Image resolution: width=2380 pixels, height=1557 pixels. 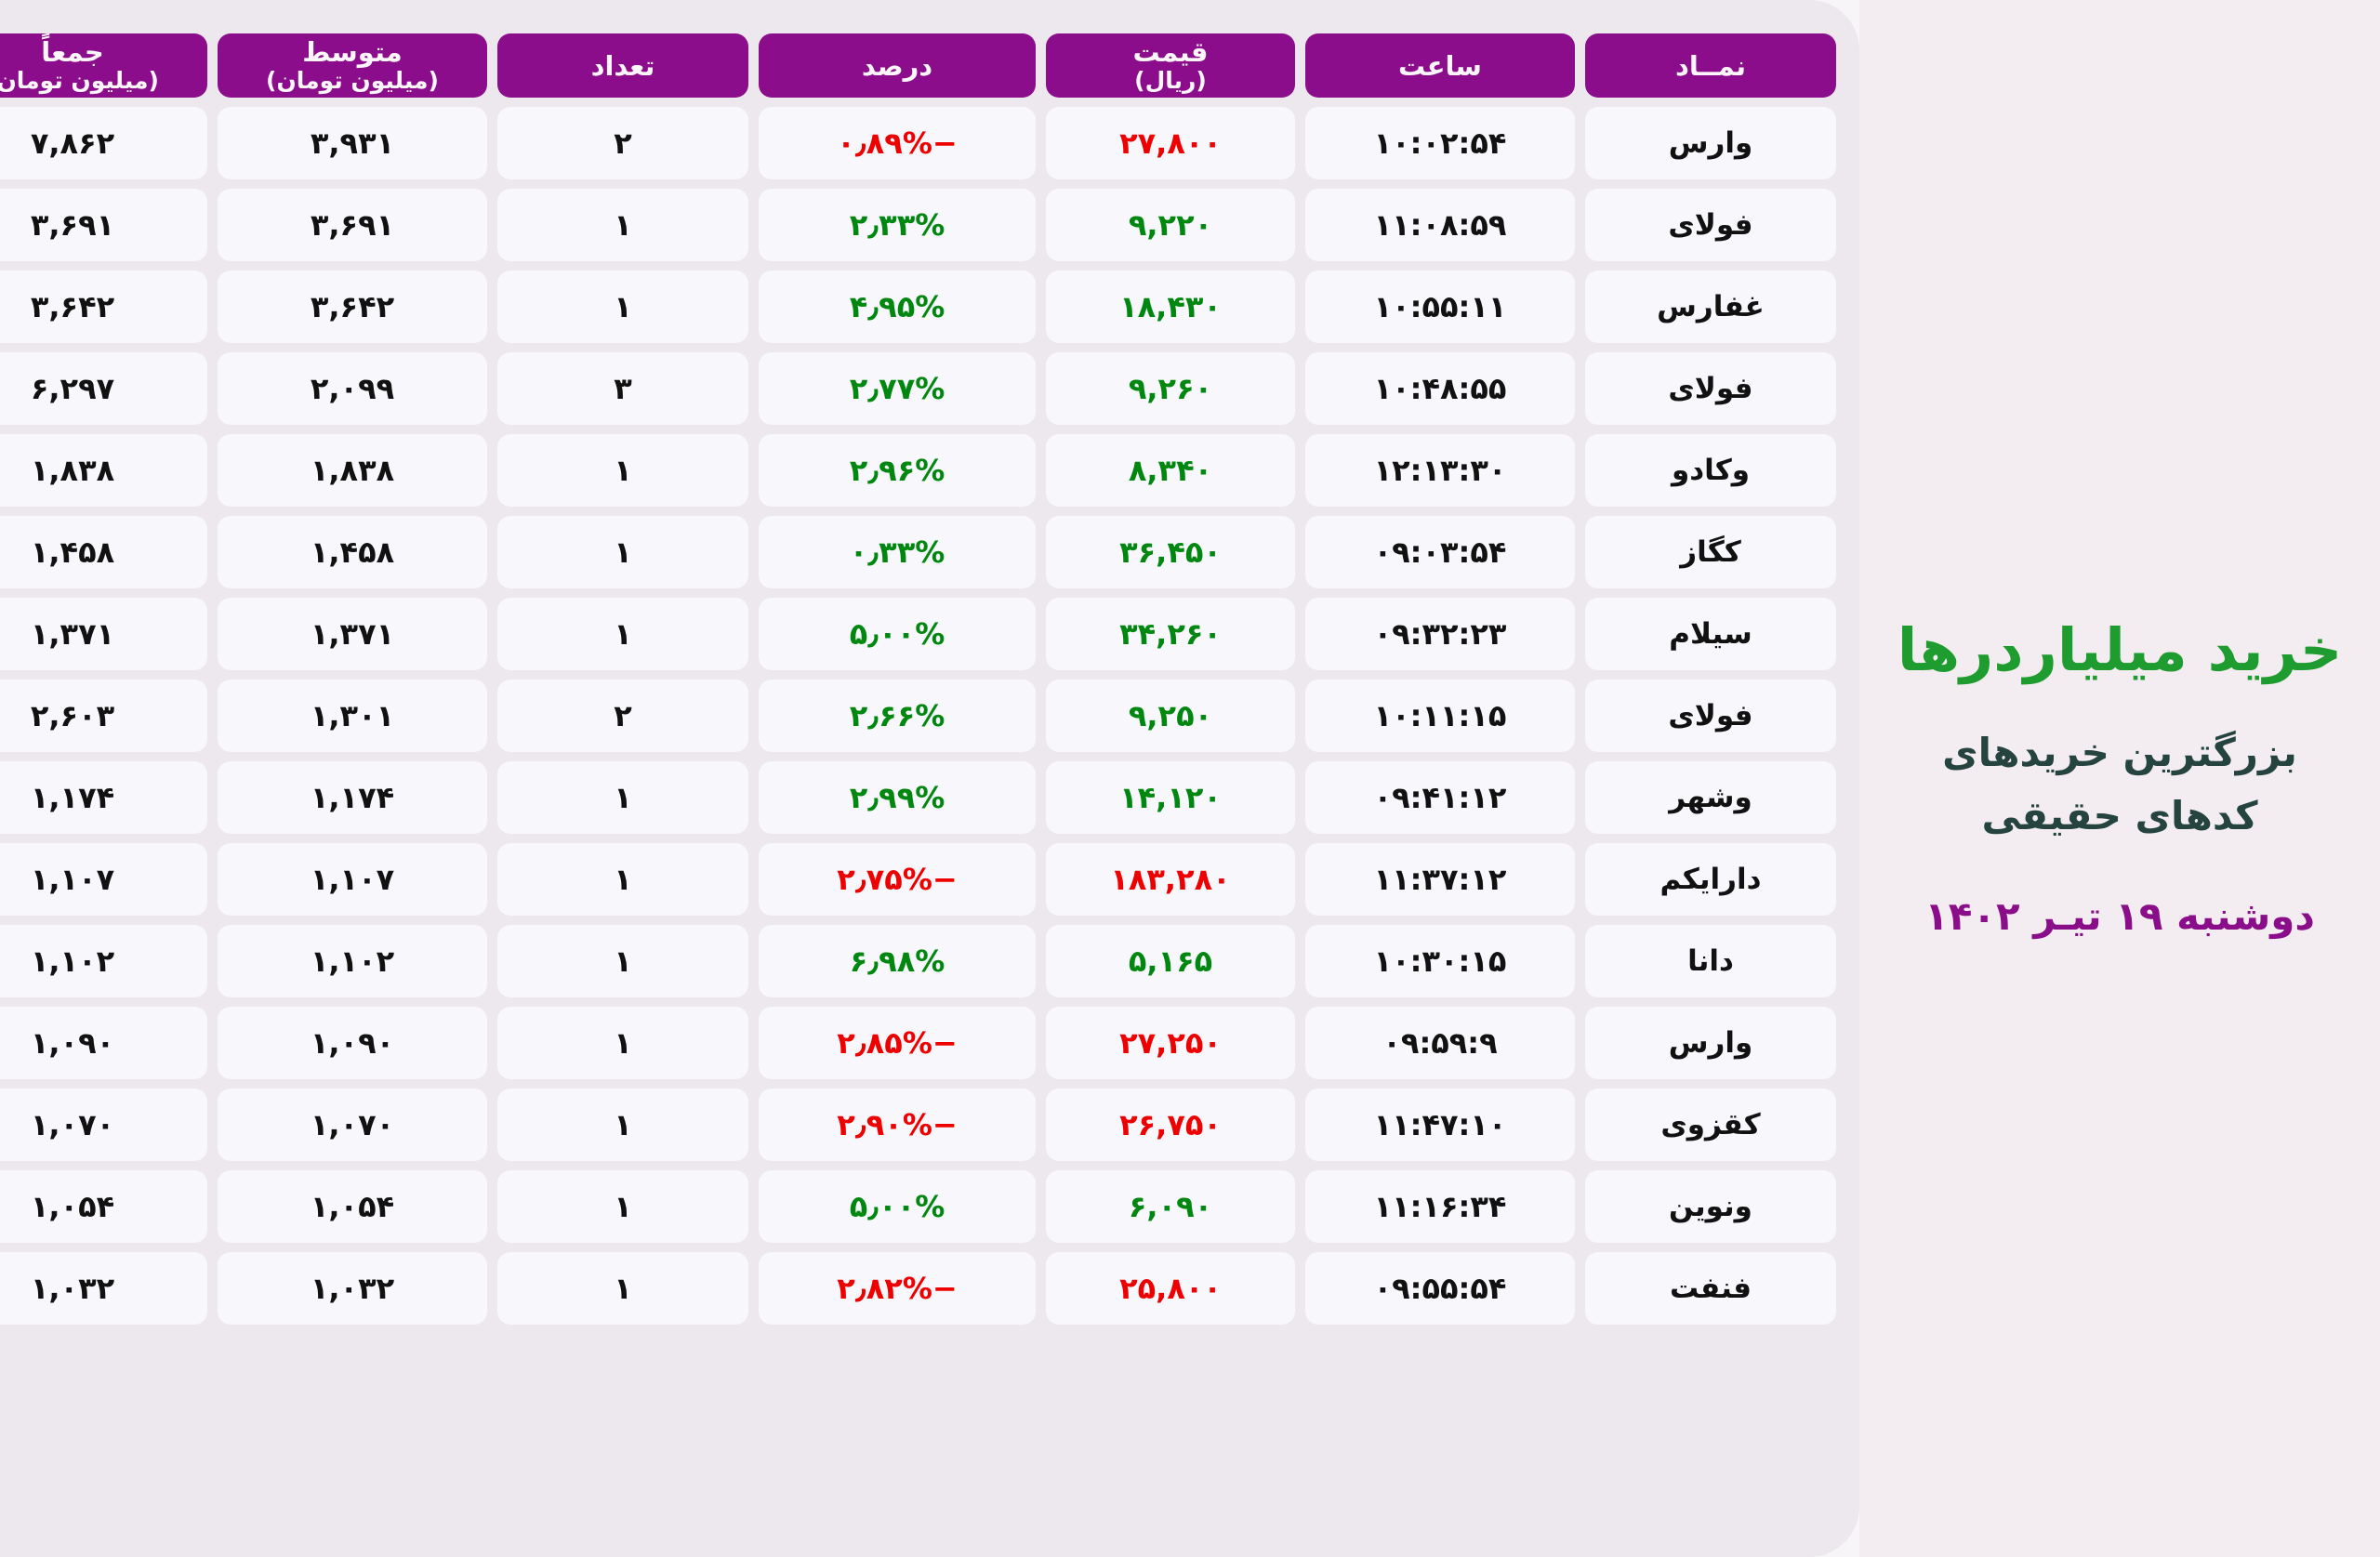 I want to click on cell-count: ۲, so click(x=622, y=143).